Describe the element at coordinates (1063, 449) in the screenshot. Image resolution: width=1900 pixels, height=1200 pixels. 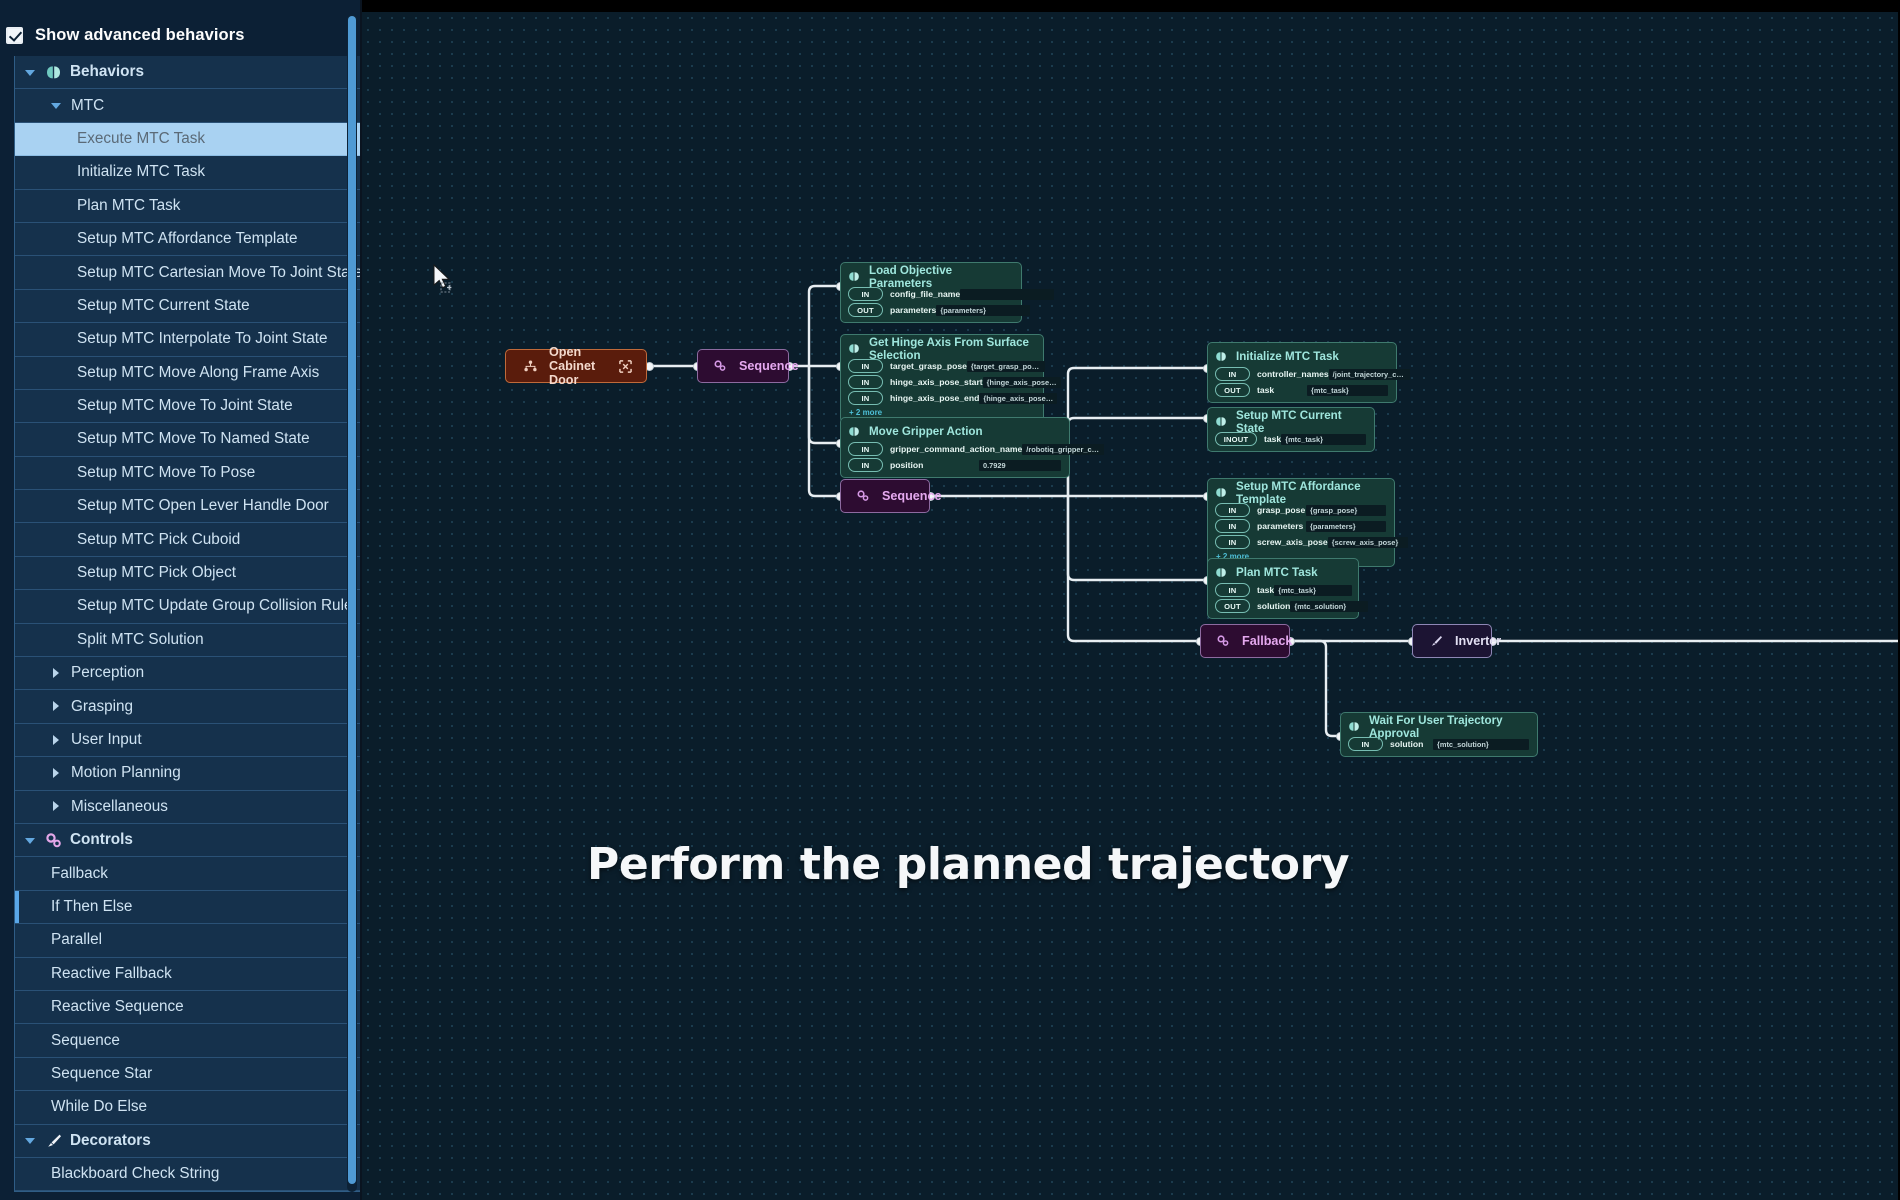
I see `port-value: /robotiq_gripper_controller` at that location.